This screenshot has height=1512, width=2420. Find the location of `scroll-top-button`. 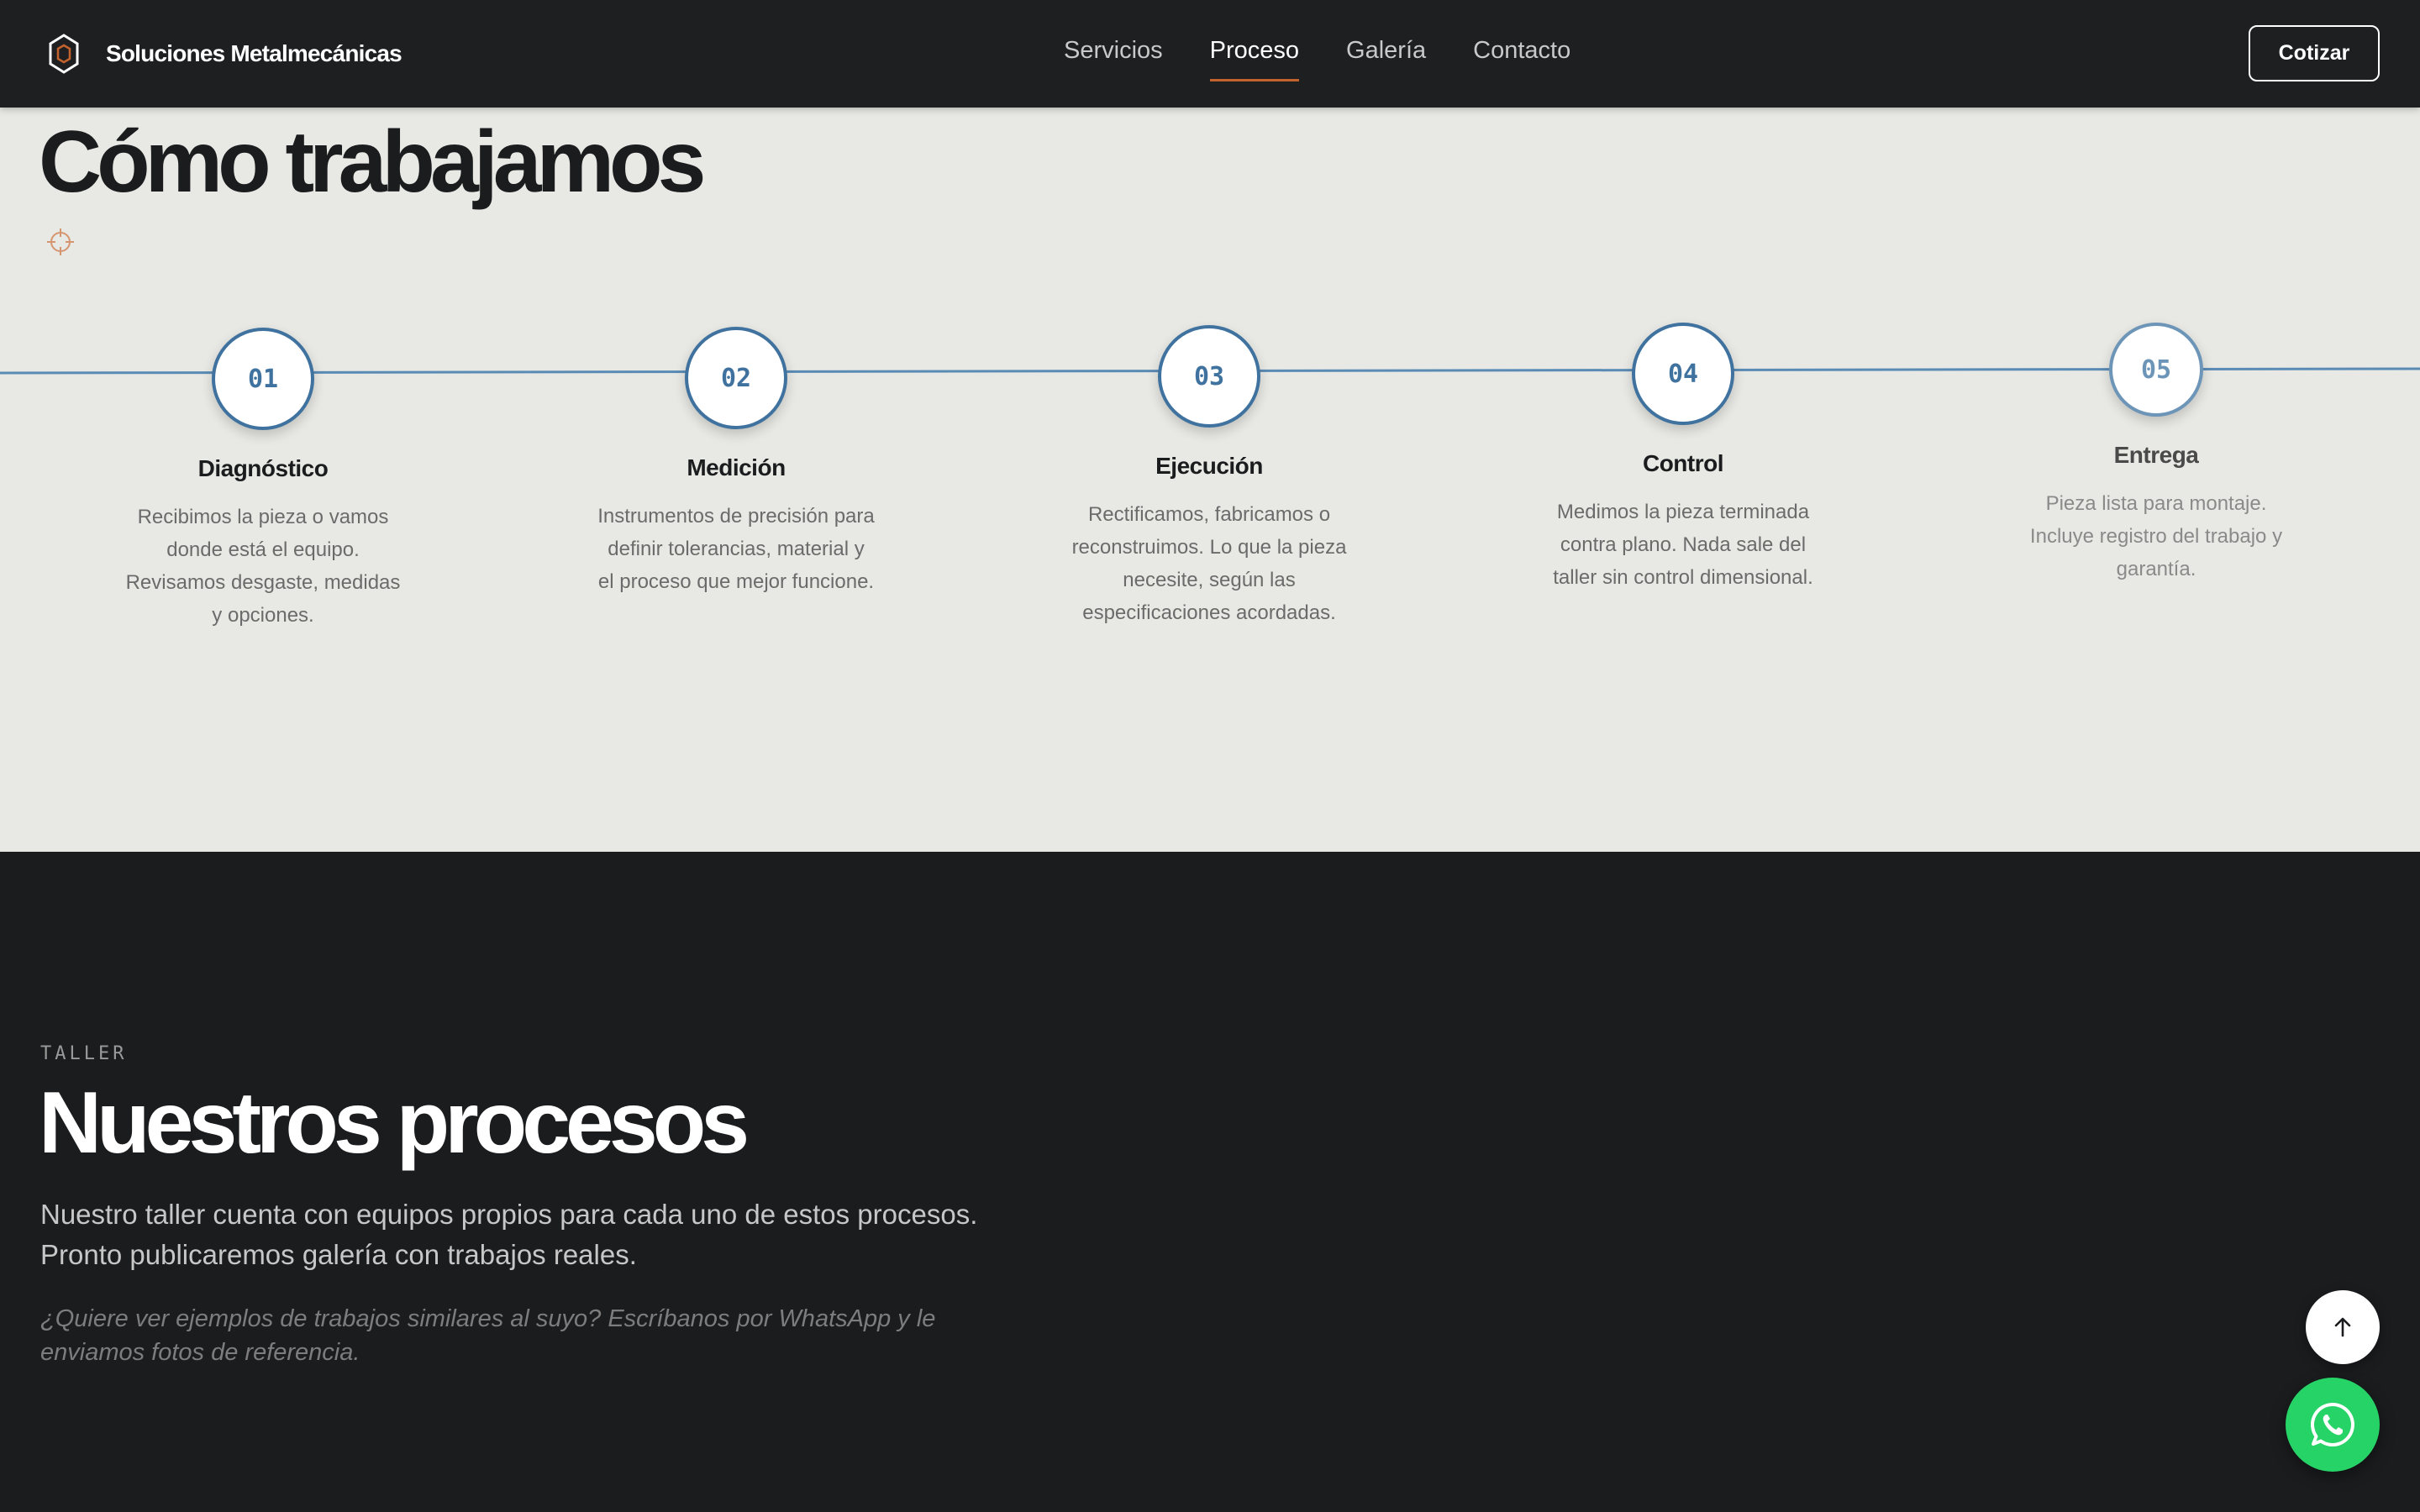

scroll-top-button is located at coordinates (2343, 1327).